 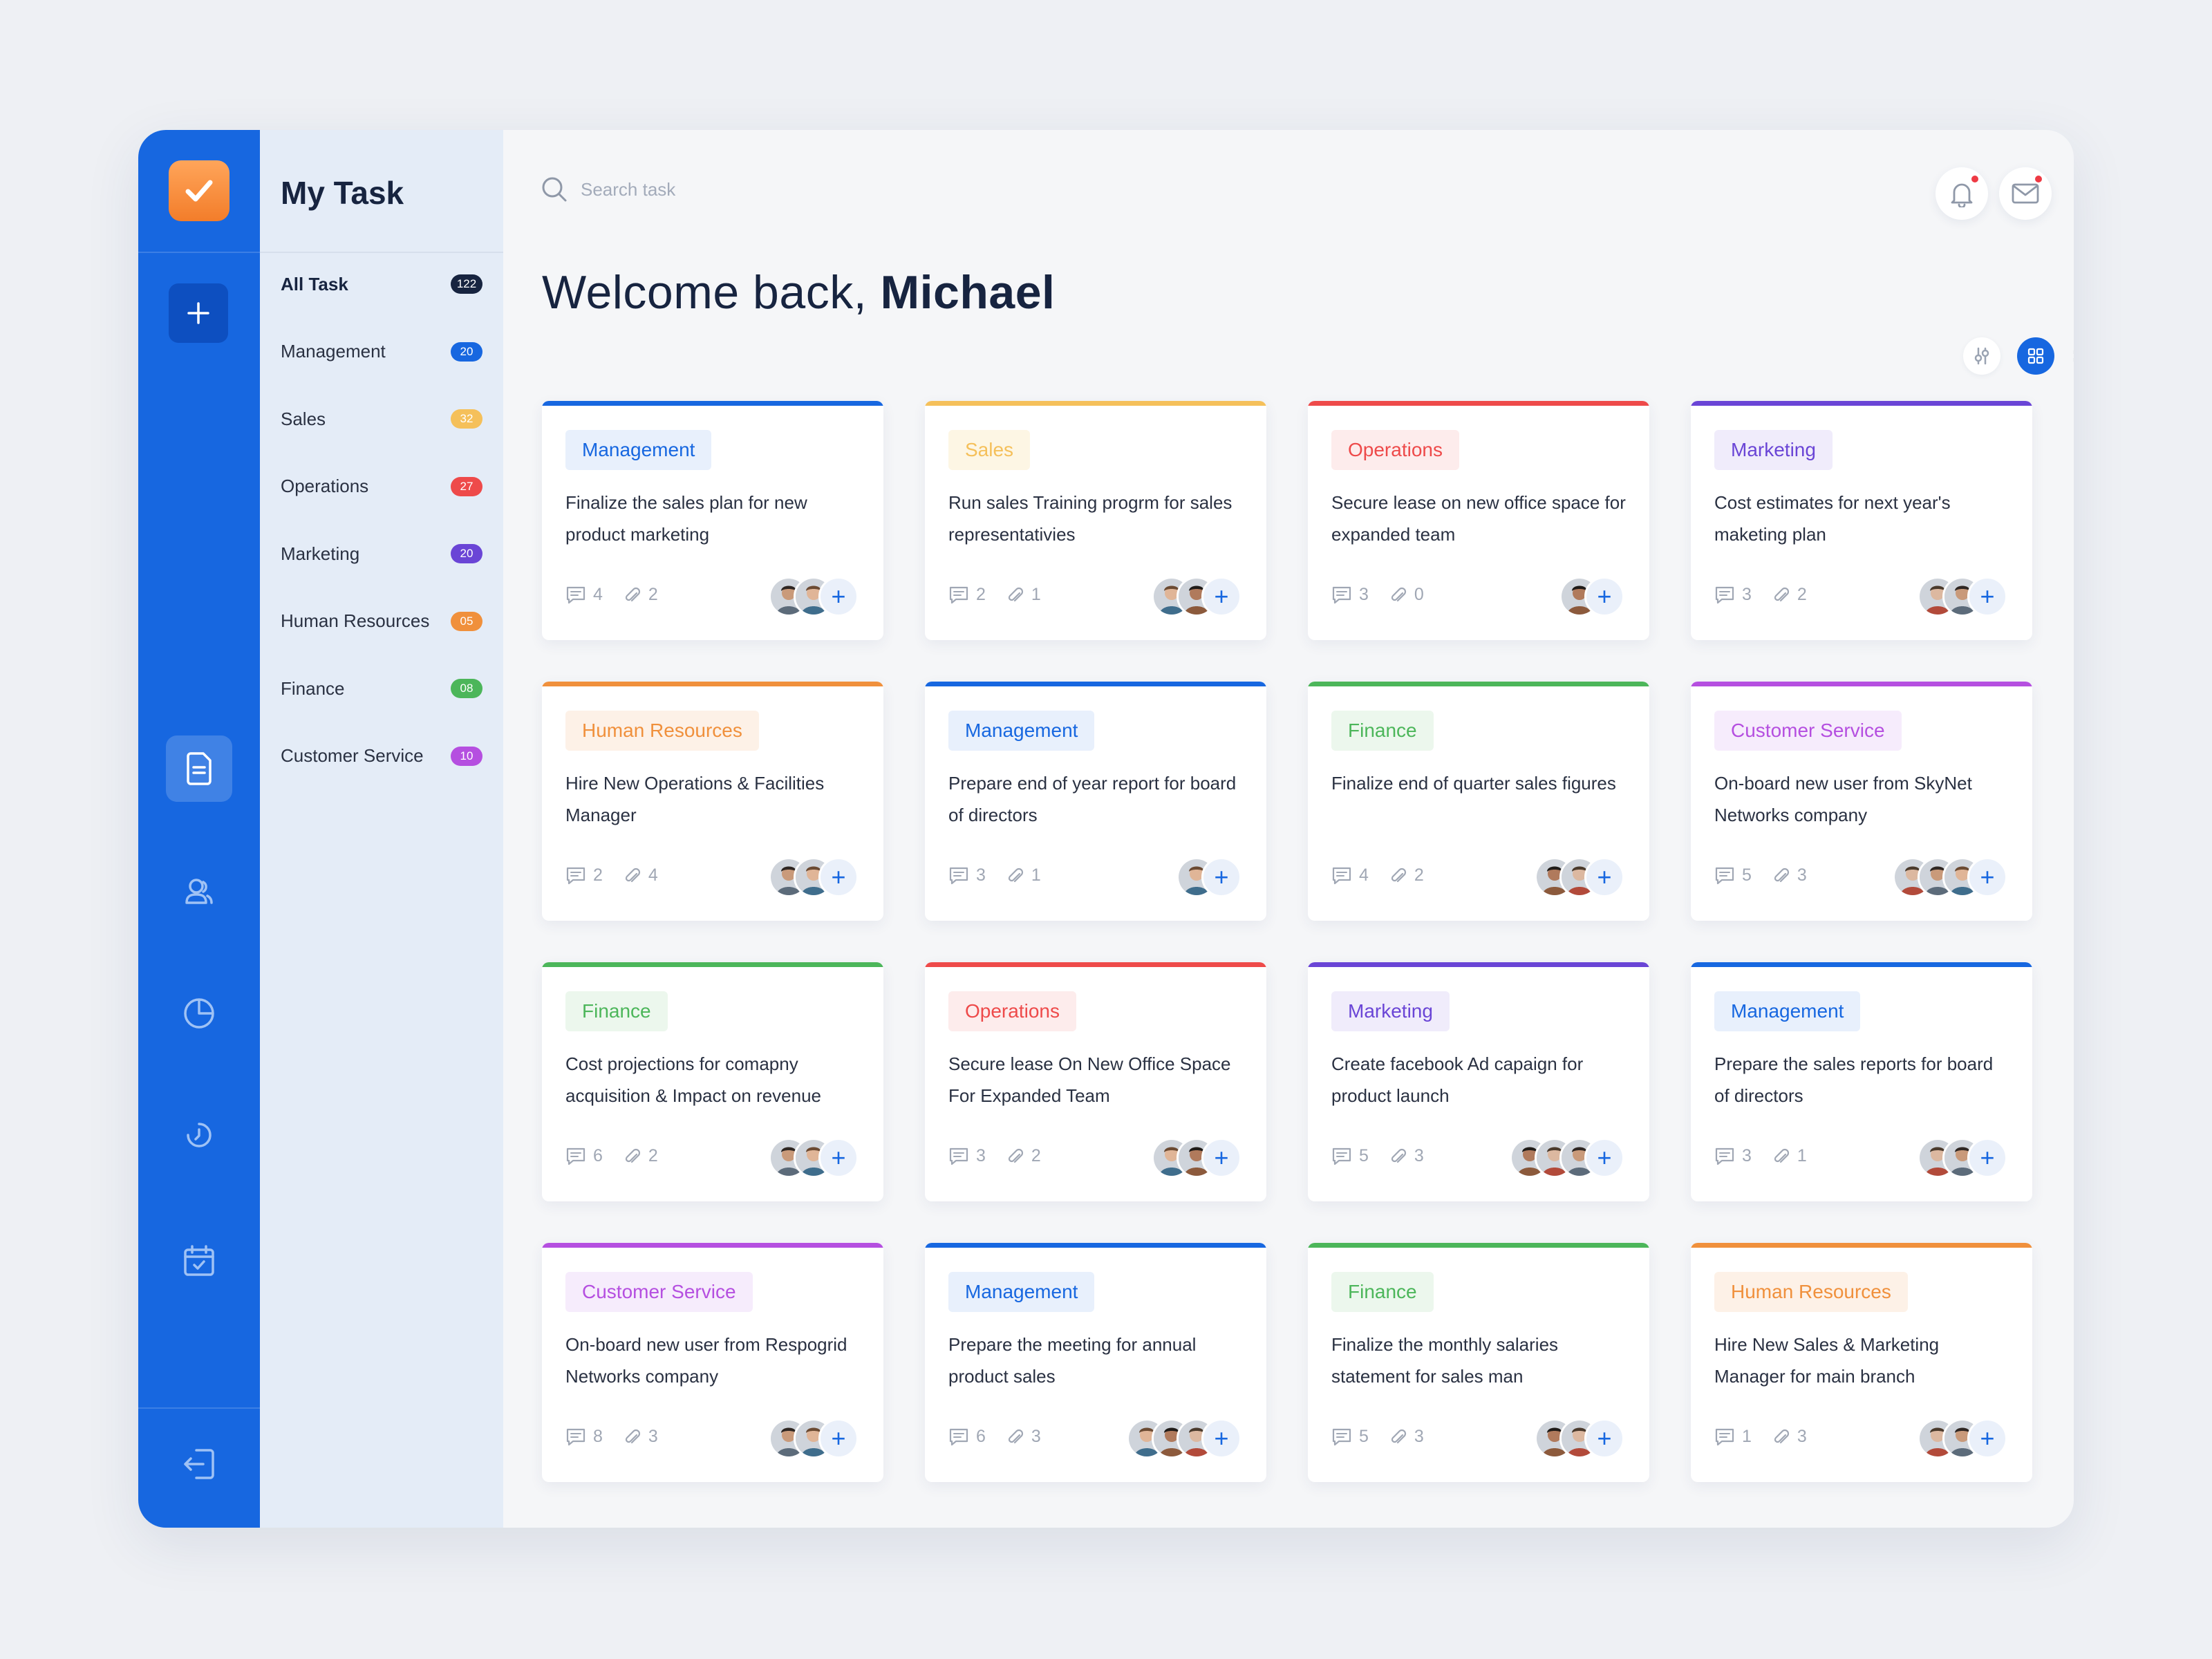 I want to click on nav-team-button, so click(x=199, y=892).